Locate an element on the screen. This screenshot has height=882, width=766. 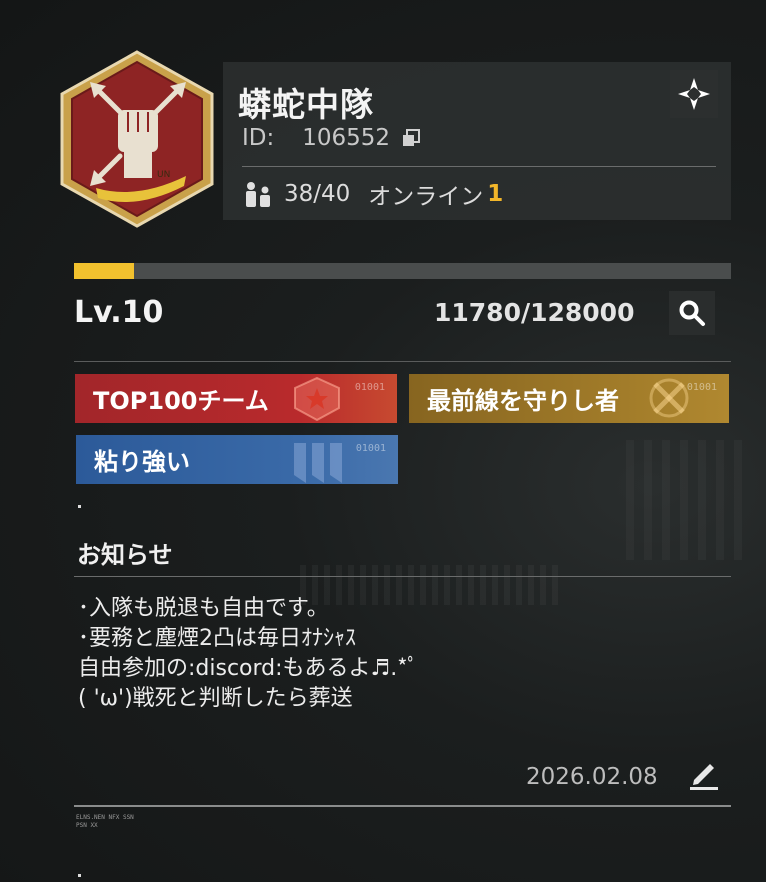
online-count: 1 is located at coordinates (495, 194).